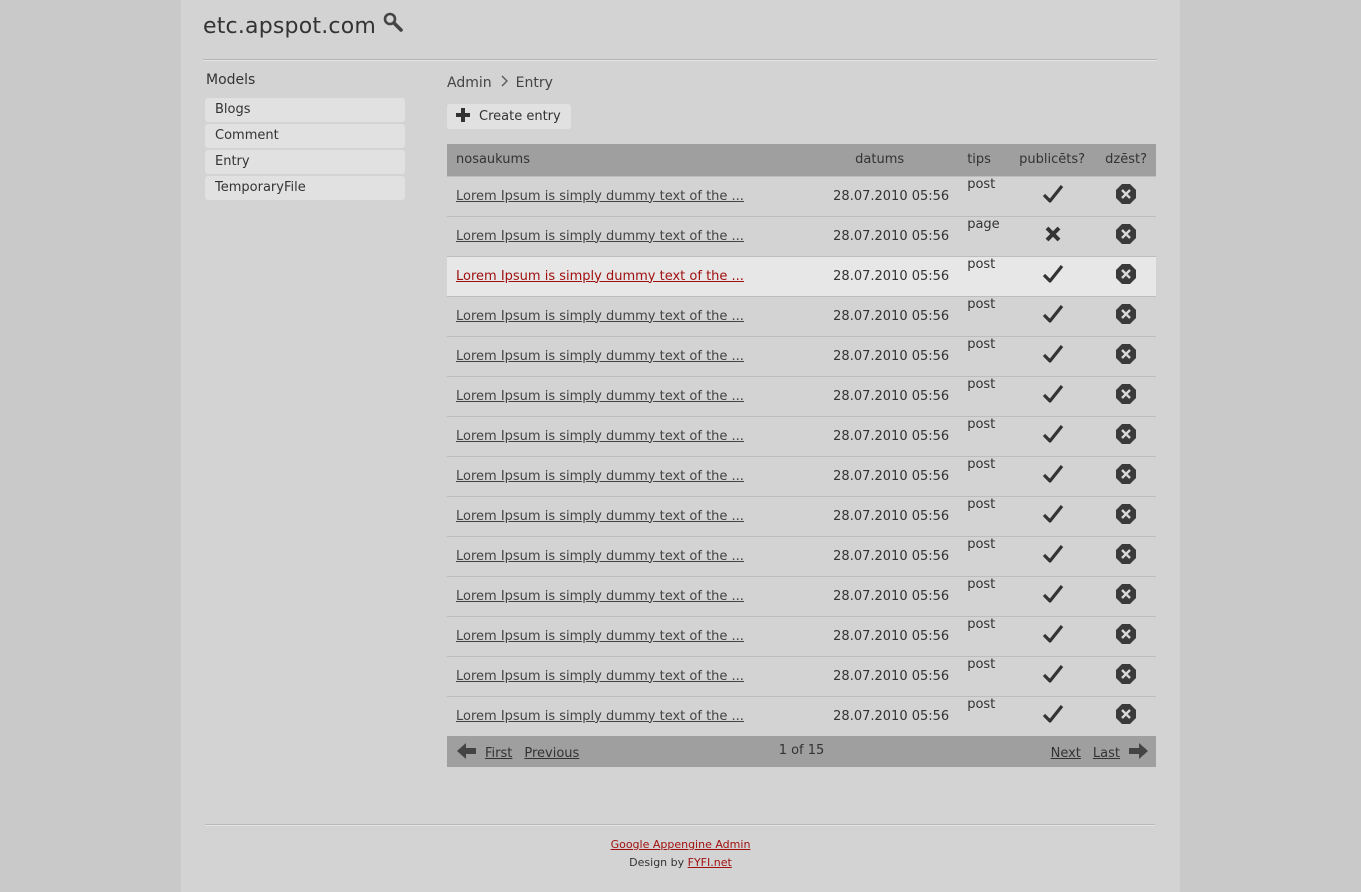  What do you see at coordinates (551, 753) in the screenshot?
I see `previous-page-link: Previous` at bounding box center [551, 753].